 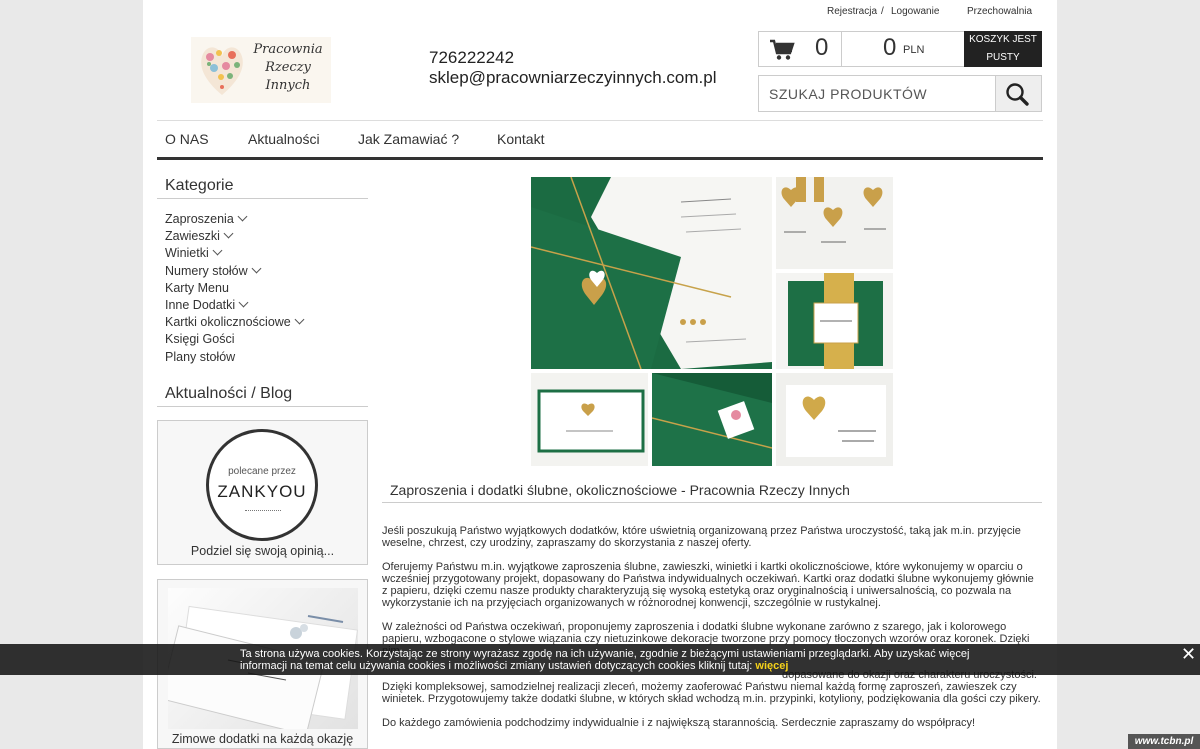 I want to click on collage-tile-gold-hearts, so click(x=834, y=223).